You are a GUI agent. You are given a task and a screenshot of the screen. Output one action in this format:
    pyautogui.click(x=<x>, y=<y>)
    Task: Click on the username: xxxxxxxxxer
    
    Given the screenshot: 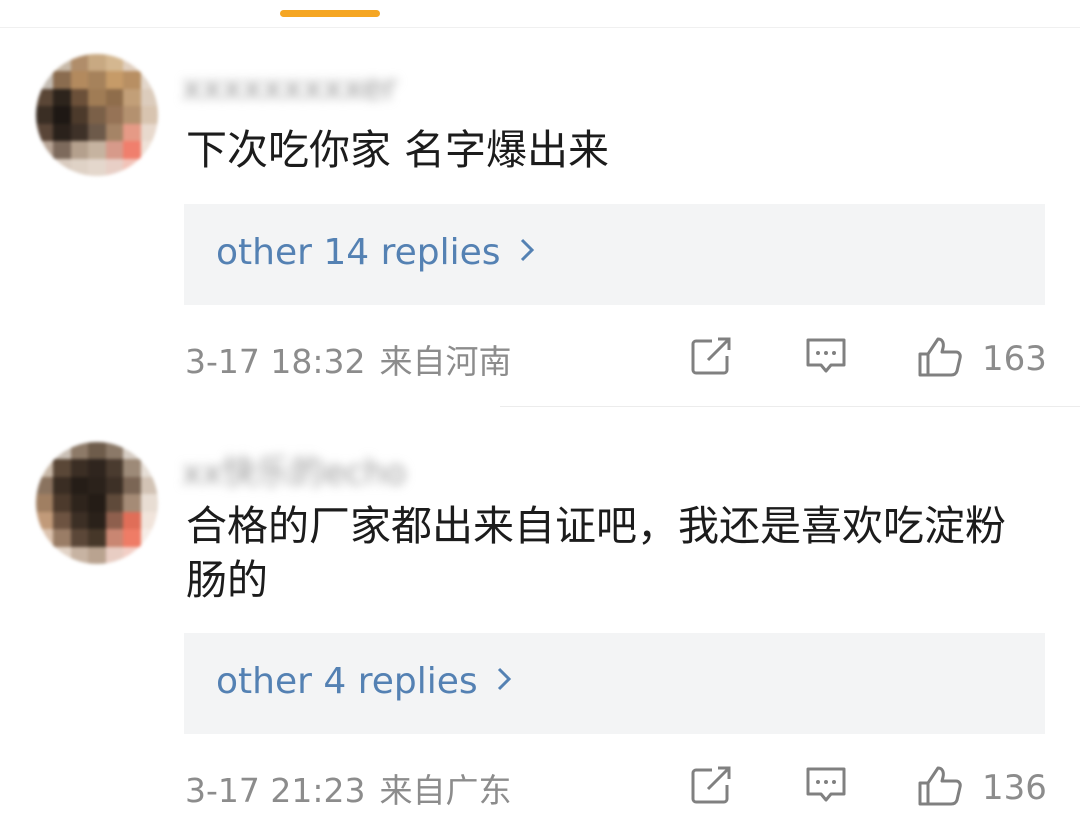 What is the action you would take?
    pyautogui.click(x=289, y=88)
    